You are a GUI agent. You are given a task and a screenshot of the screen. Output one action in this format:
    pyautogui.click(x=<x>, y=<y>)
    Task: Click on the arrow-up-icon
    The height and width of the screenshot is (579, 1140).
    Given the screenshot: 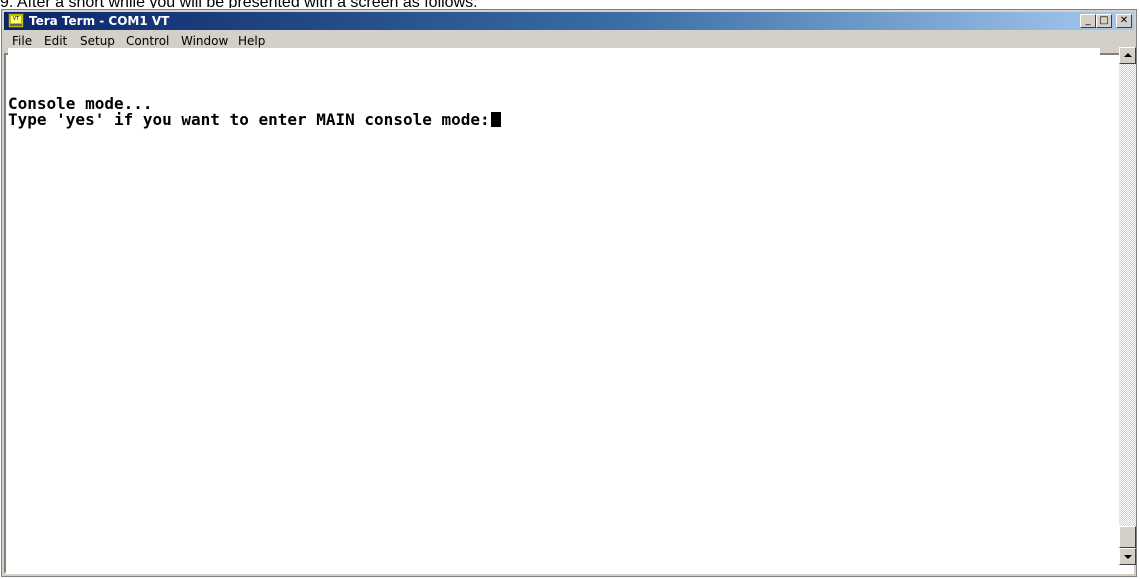 What is the action you would take?
    pyautogui.click(x=1128, y=55)
    